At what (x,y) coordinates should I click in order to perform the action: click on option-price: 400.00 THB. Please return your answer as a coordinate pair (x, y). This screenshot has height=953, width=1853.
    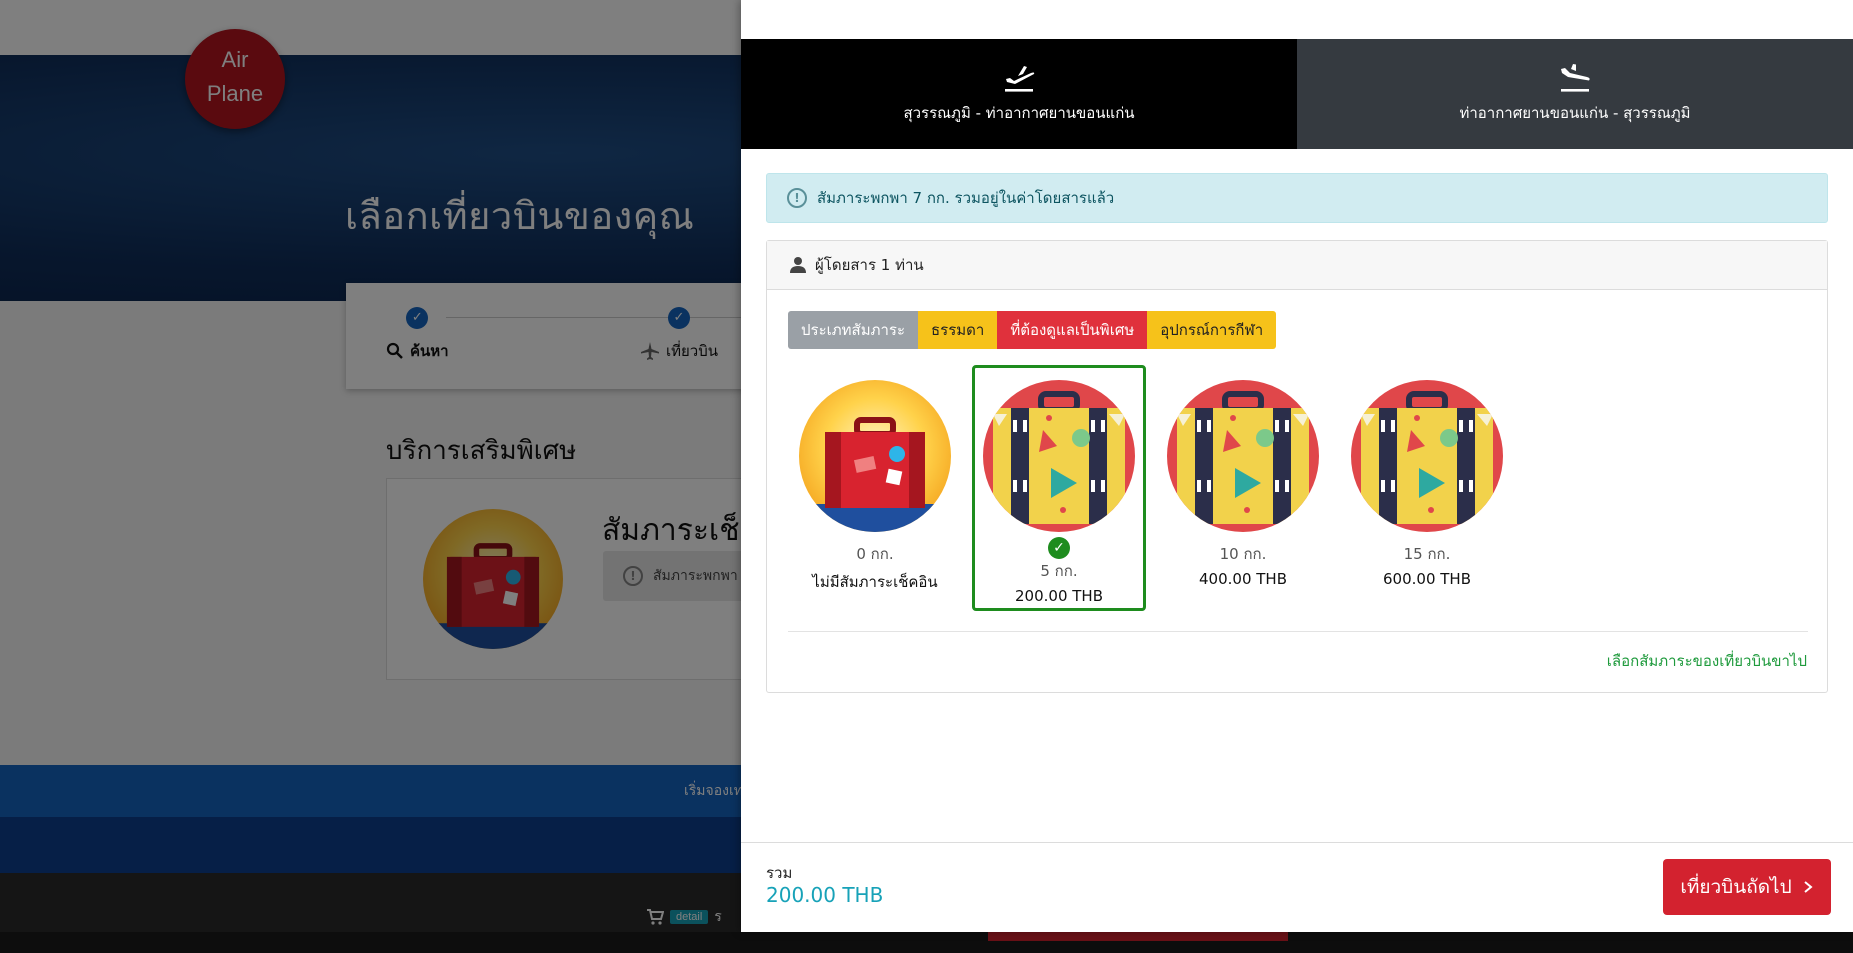
    Looking at the image, I should click on (1243, 579).